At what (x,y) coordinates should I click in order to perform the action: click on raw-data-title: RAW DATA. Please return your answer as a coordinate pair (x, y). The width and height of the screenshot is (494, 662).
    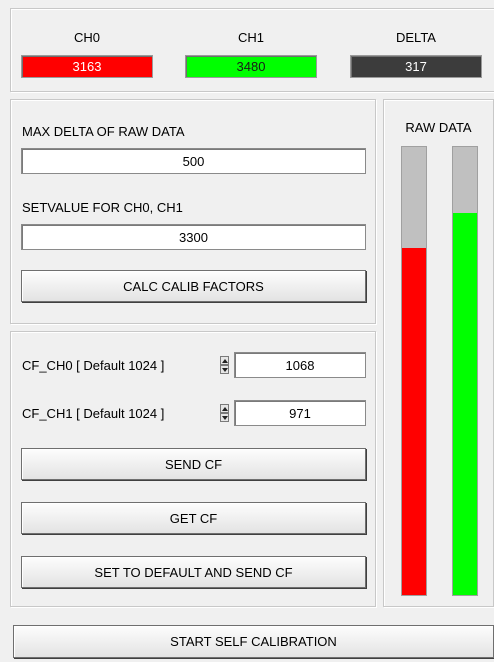
    Looking at the image, I should click on (438, 127).